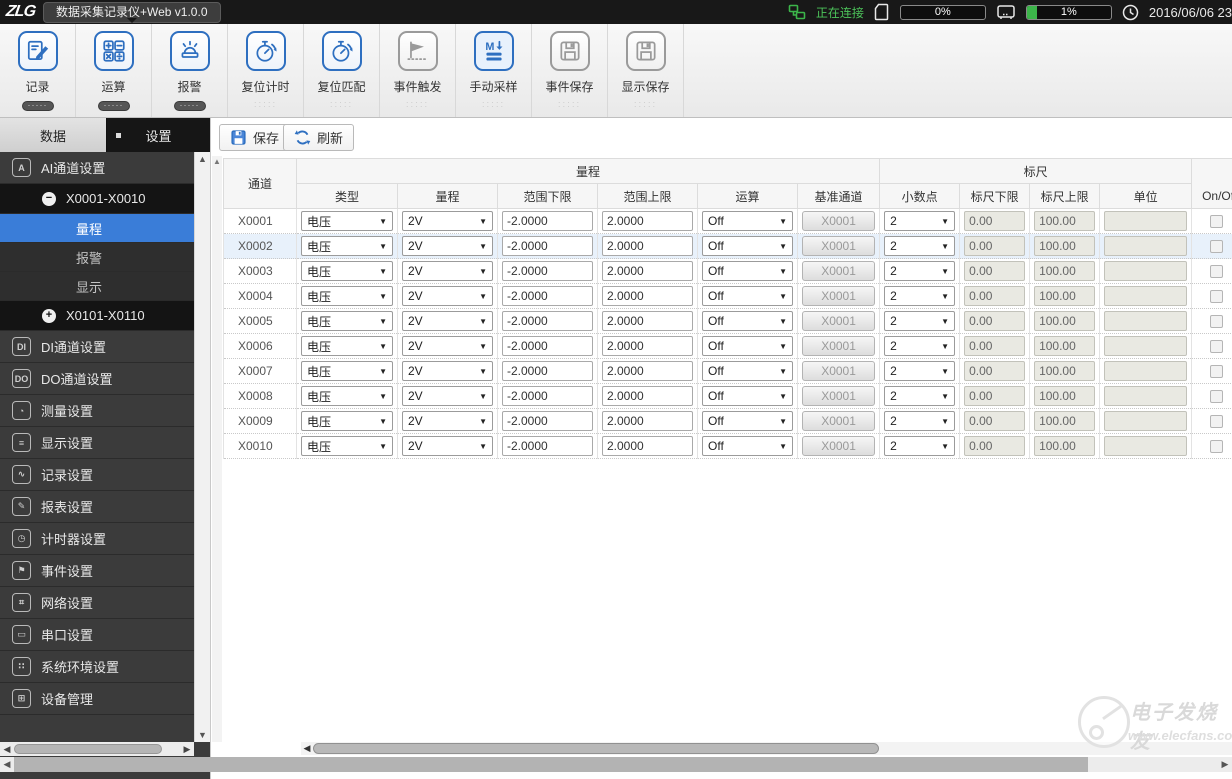  Describe the element at coordinates (570, 70) in the screenshot. I see `toolbar-item-8: 事件保存 ····· ·····` at that location.